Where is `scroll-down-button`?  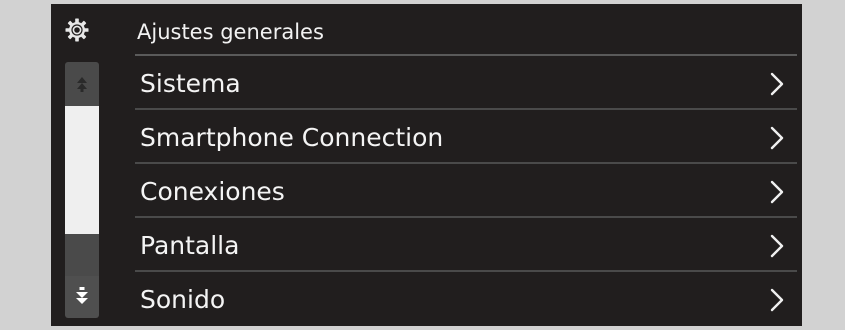 scroll-down-button is located at coordinates (82, 297).